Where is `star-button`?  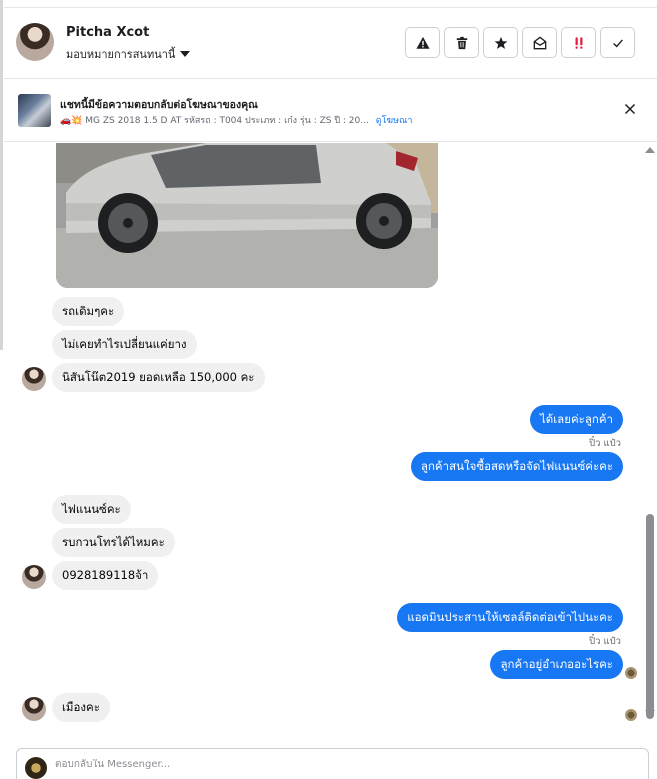
star-button is located at coordinates (500, 42).